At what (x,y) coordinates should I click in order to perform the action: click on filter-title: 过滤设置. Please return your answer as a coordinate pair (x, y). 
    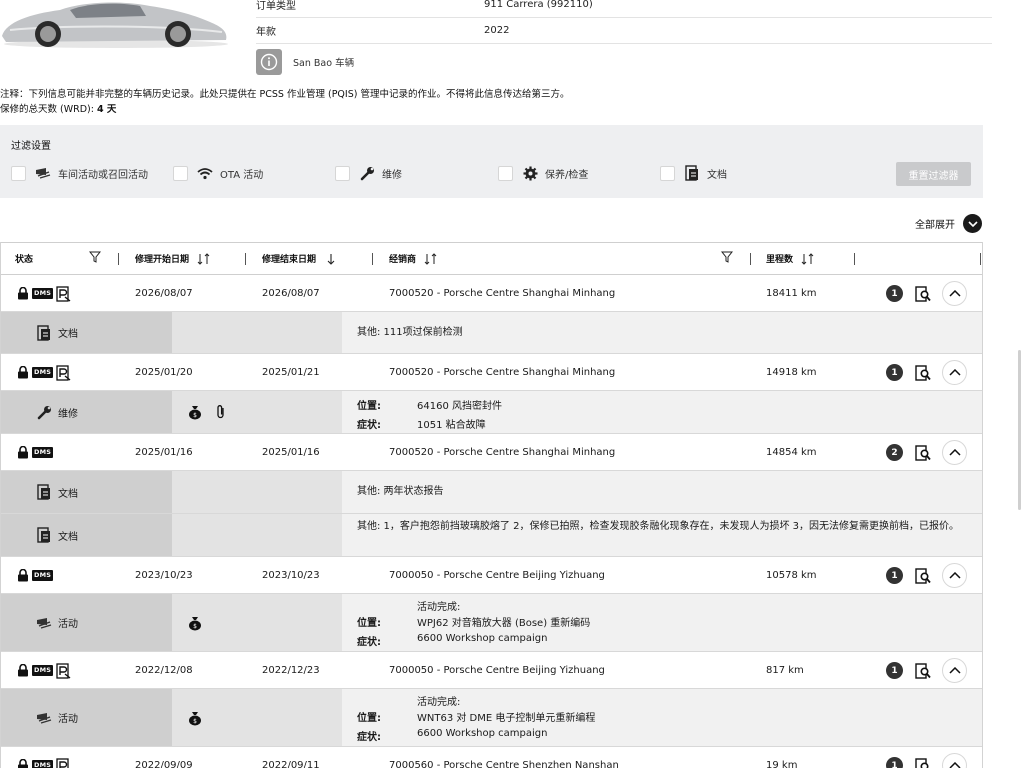
    Looking at the image, I should click on (31, 146).